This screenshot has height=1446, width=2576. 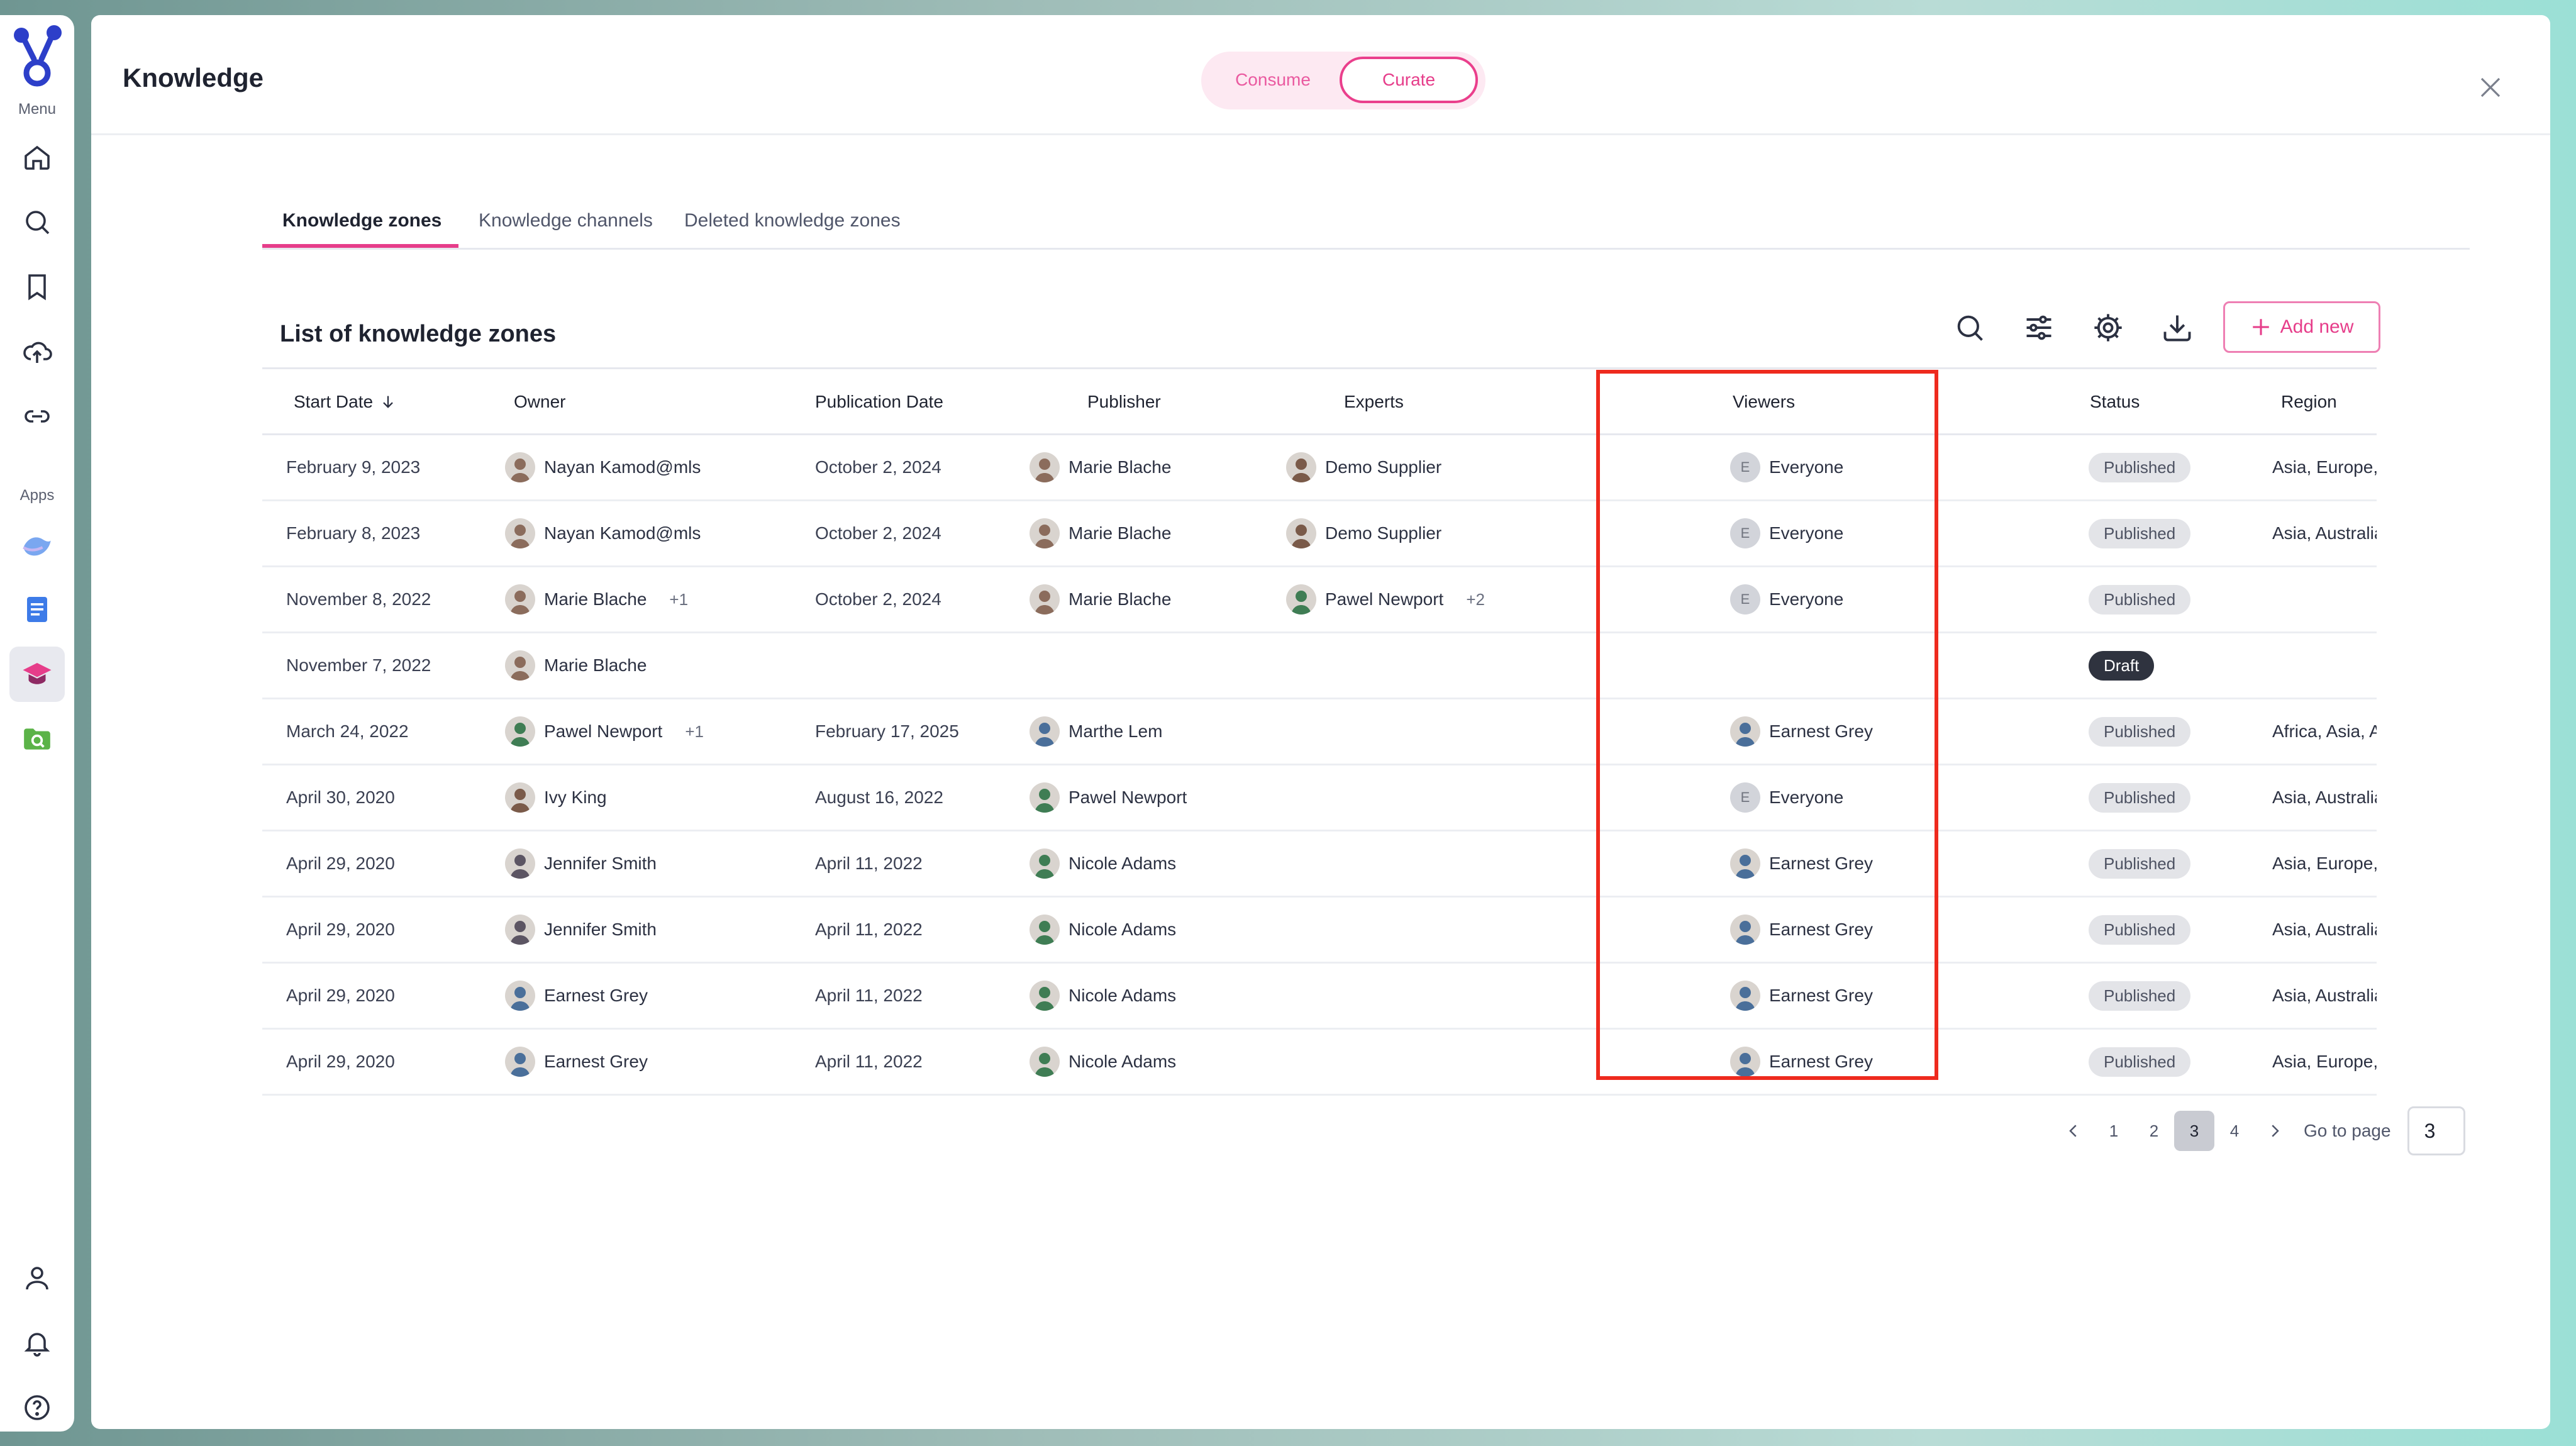 What do you see at coordinates (2154, 1131) in the screenshot?
I see `page-2-button: 2` at bounding box center [2154, 1131].